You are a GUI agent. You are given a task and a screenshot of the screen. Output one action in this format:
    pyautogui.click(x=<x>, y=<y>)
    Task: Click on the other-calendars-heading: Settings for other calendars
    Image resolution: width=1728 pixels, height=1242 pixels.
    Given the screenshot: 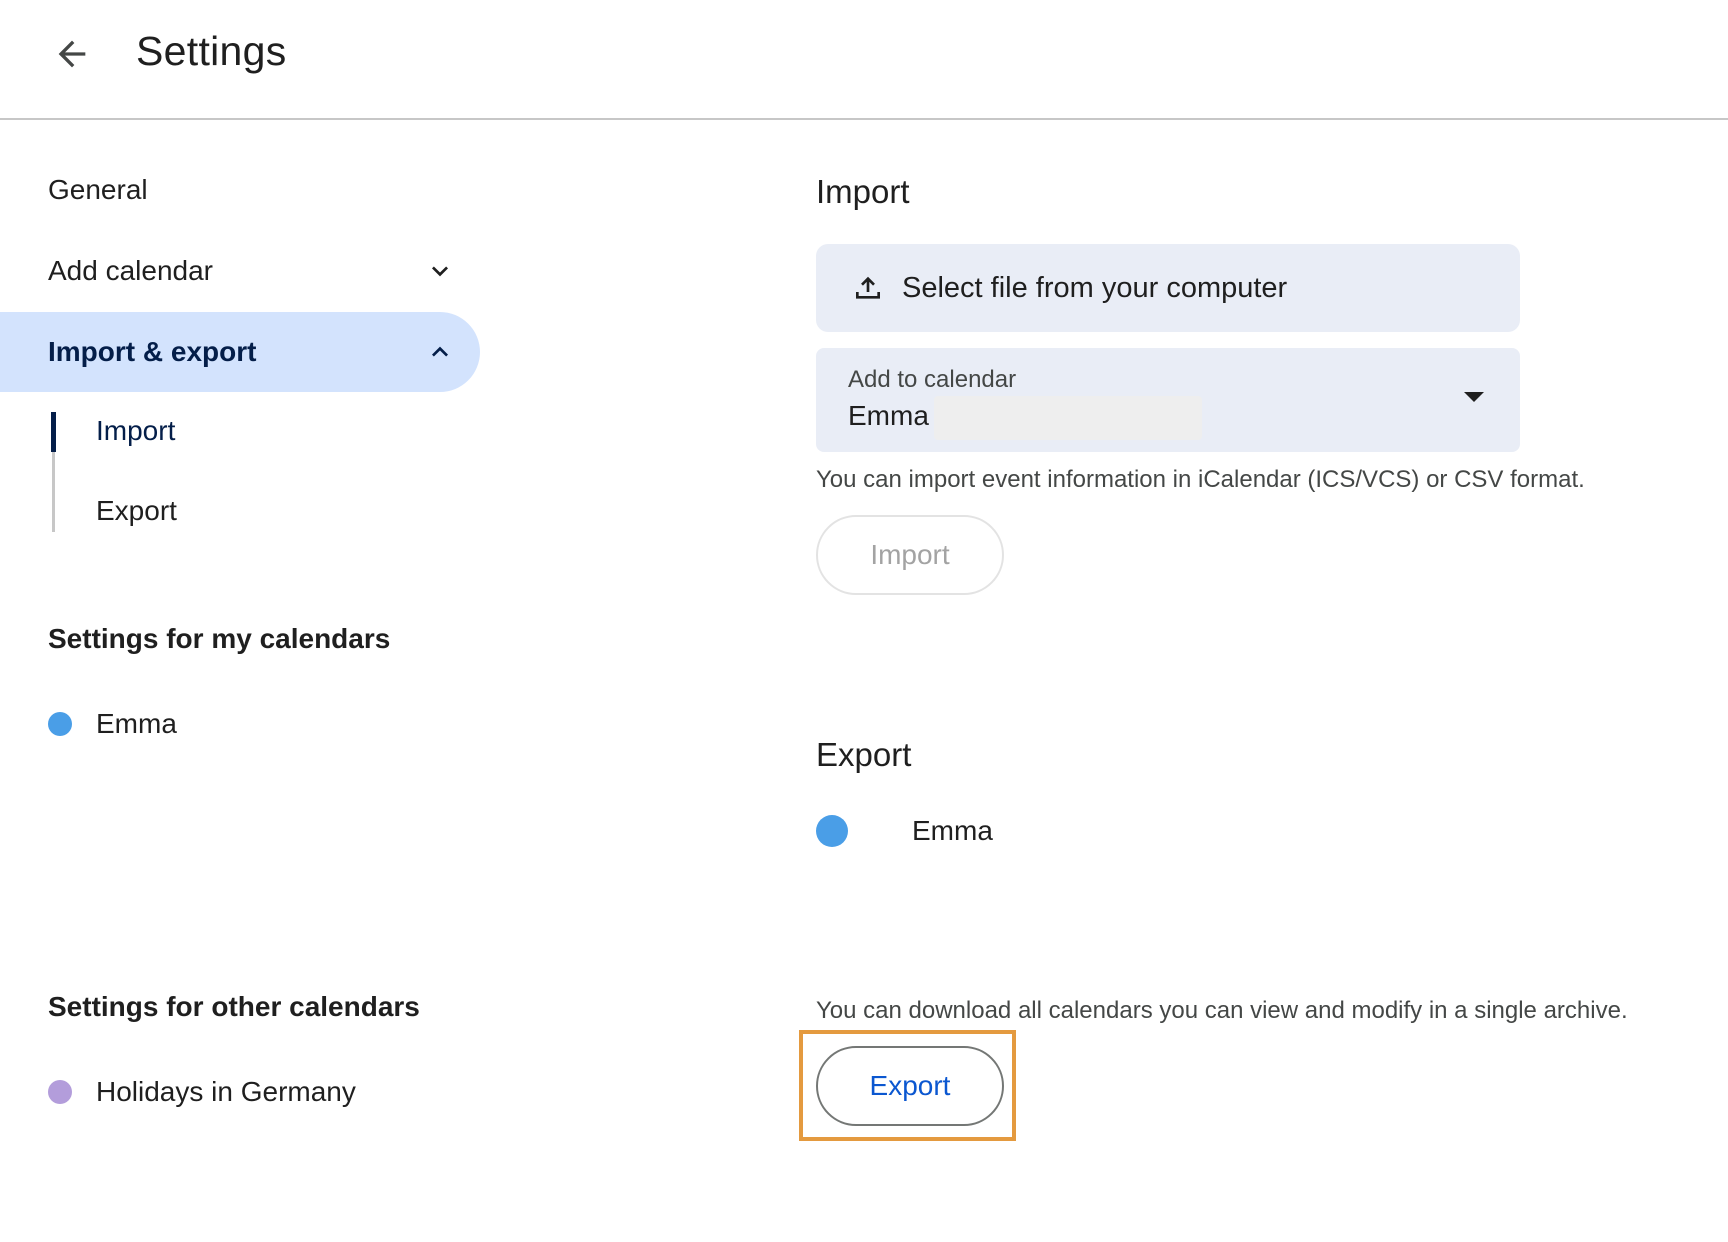 What is the action you would take?
    pyautogui.click(x=234, y=1006)
    